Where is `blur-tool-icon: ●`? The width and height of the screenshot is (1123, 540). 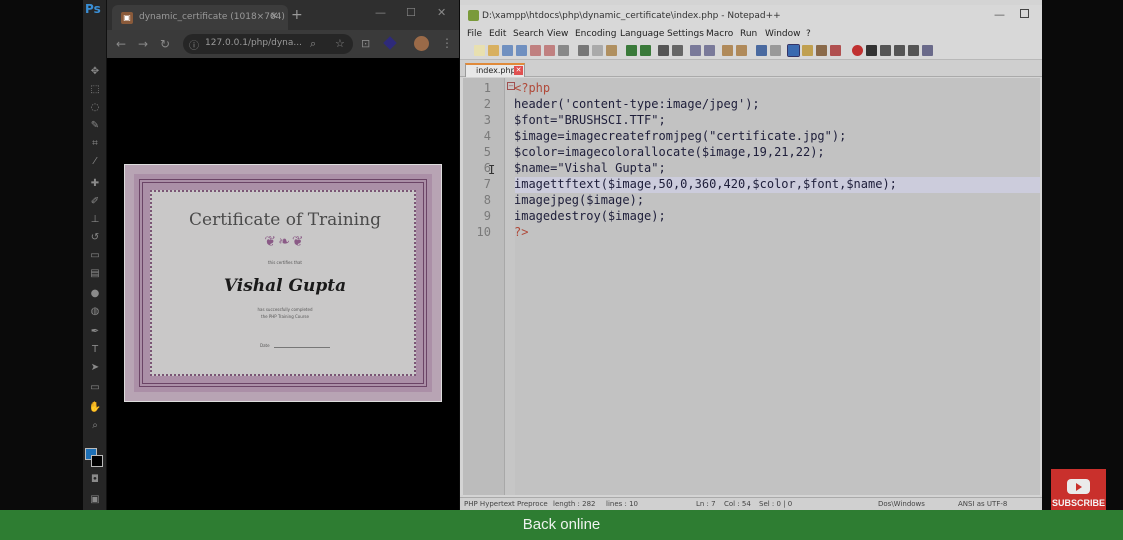
blur-tool-icon: ● is located at coordinates (95, 294).